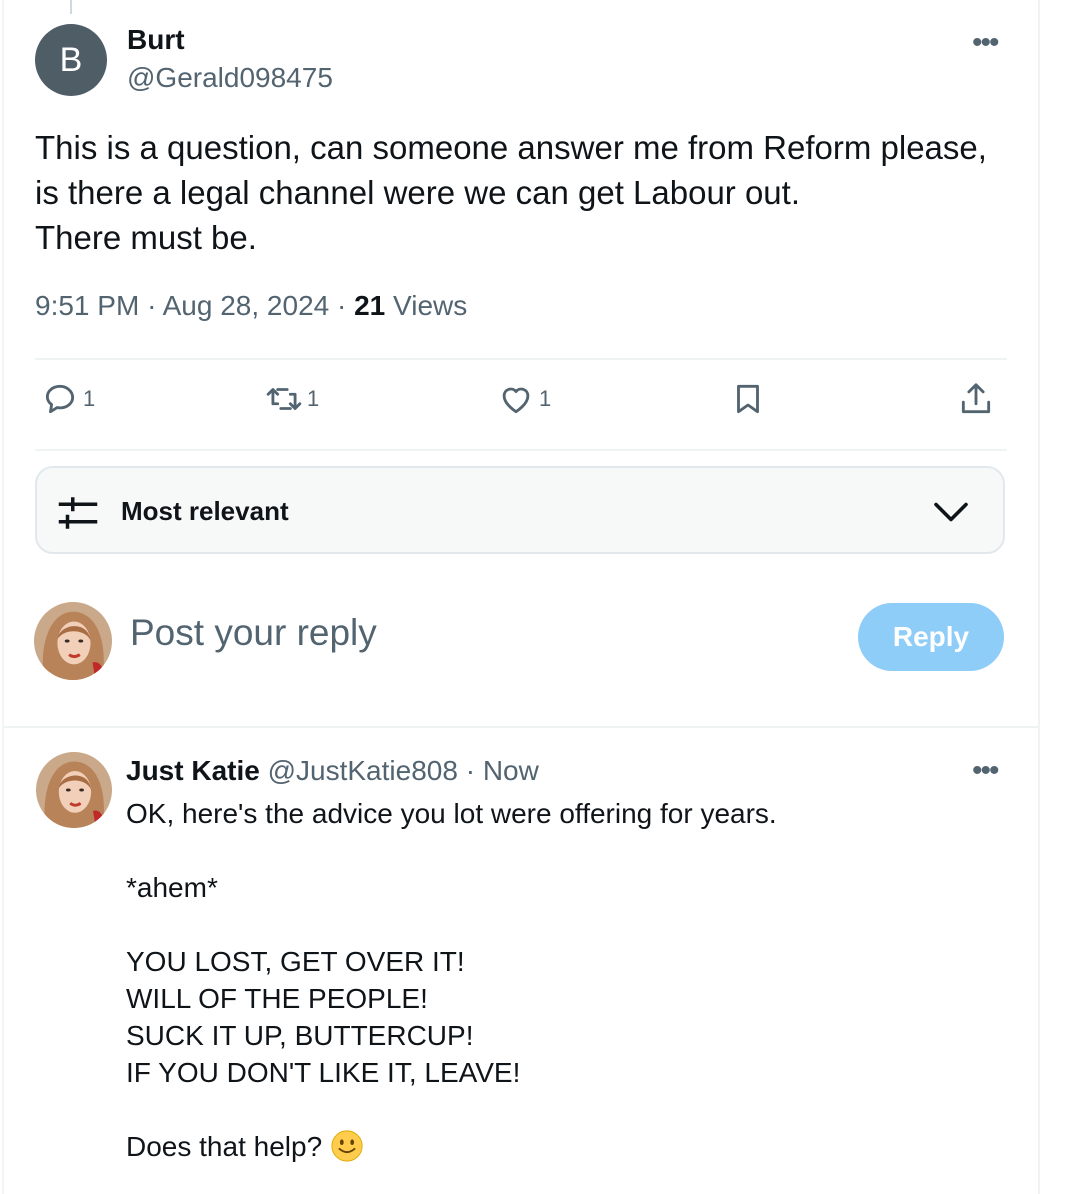 Image resolution: width=1080 pixels, height=1194 pixels. I want to click on like-count: 1, so click(545, 398).